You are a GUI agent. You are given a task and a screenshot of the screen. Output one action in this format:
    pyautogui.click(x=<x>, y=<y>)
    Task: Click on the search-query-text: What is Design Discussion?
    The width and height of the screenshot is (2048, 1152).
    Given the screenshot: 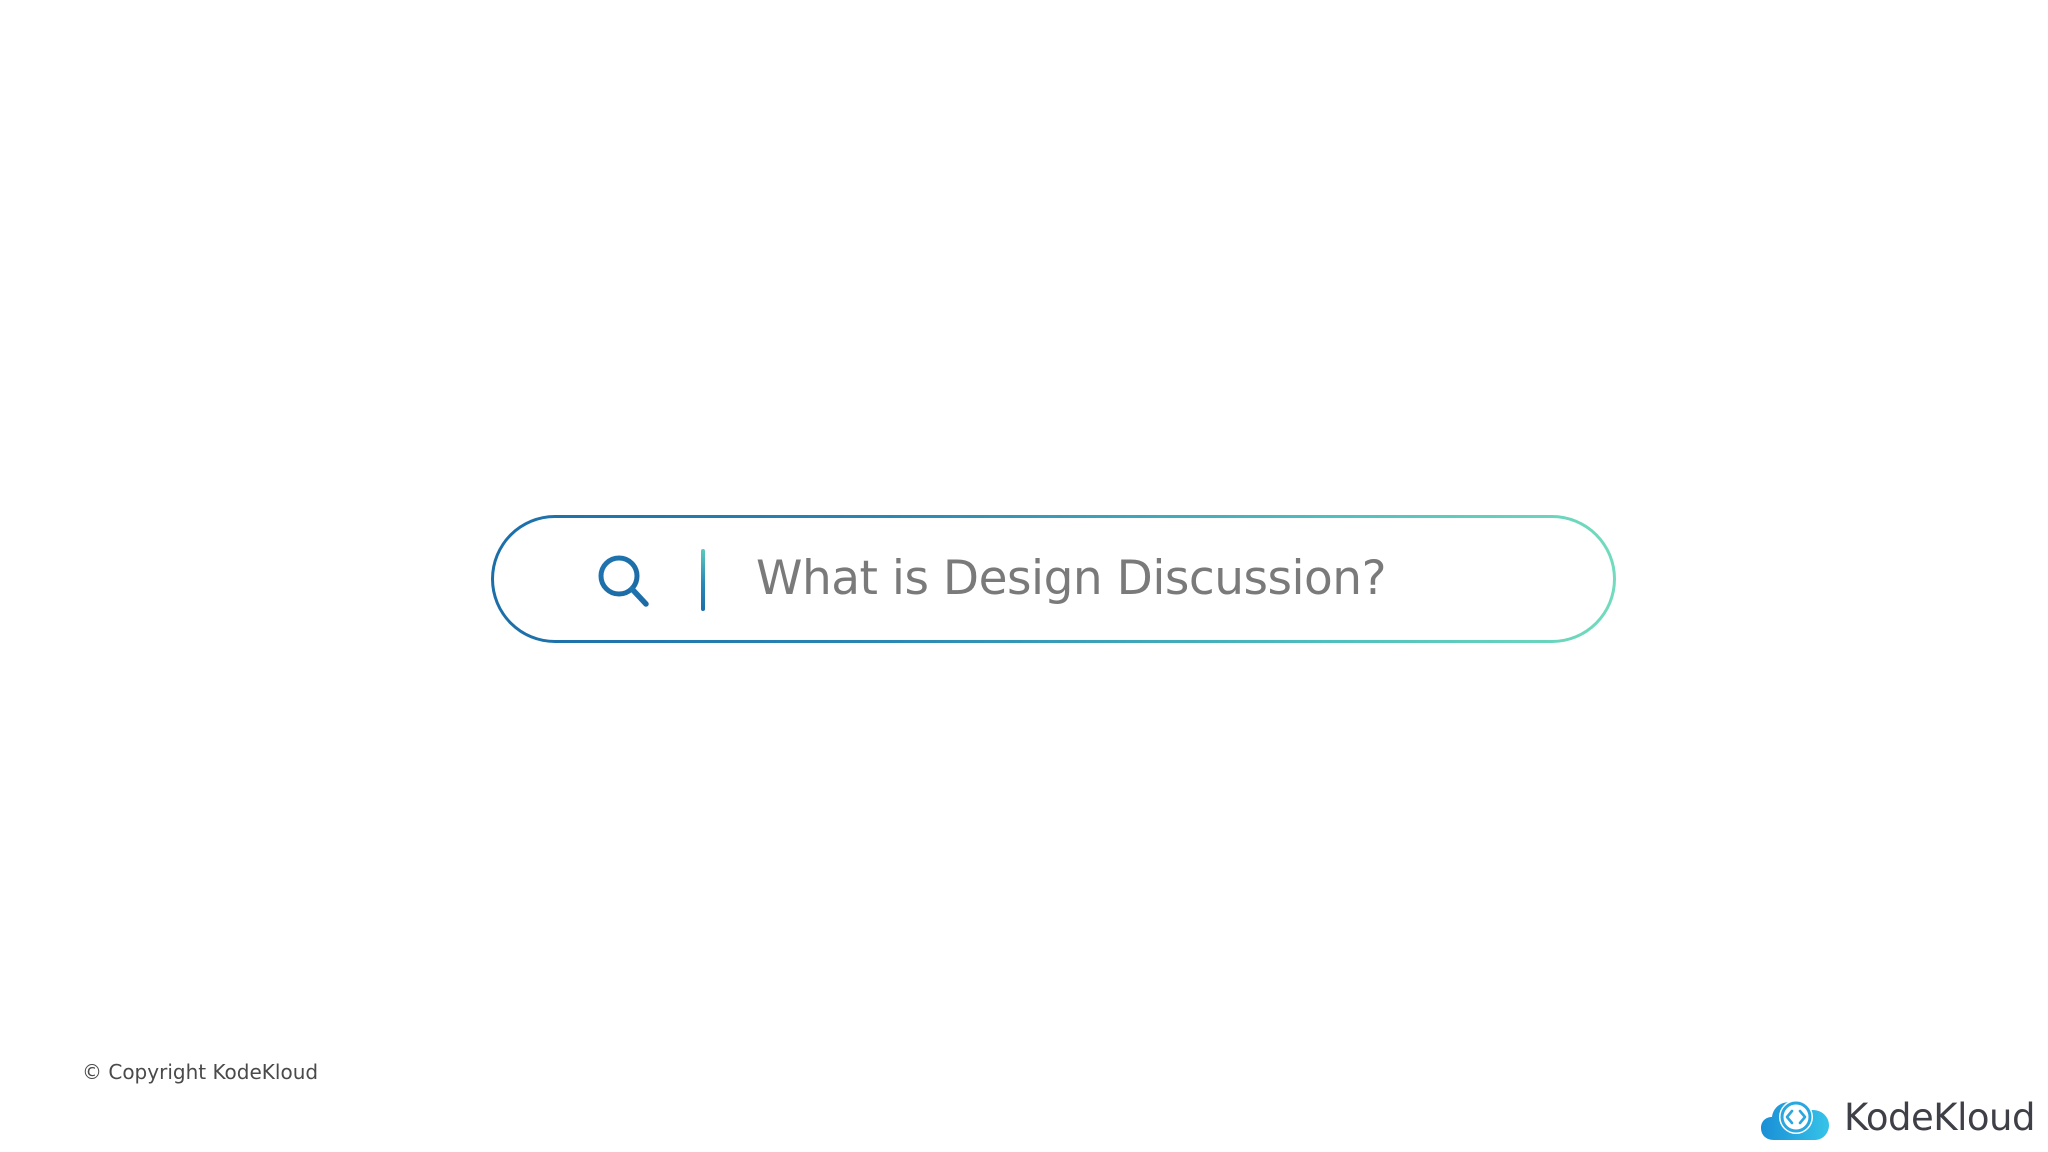 What is the action you would take?
    pyautogui.click(x=1071, y=578)
    